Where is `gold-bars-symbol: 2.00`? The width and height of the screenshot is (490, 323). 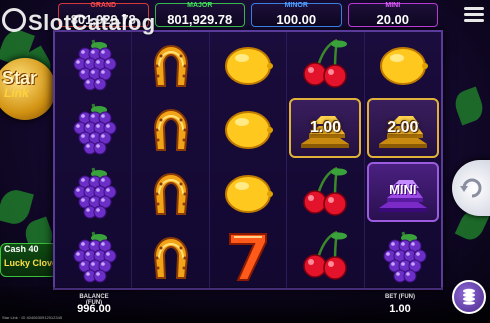
gold-bars-symbol: 2.00 is located at coordinates (403, 128).